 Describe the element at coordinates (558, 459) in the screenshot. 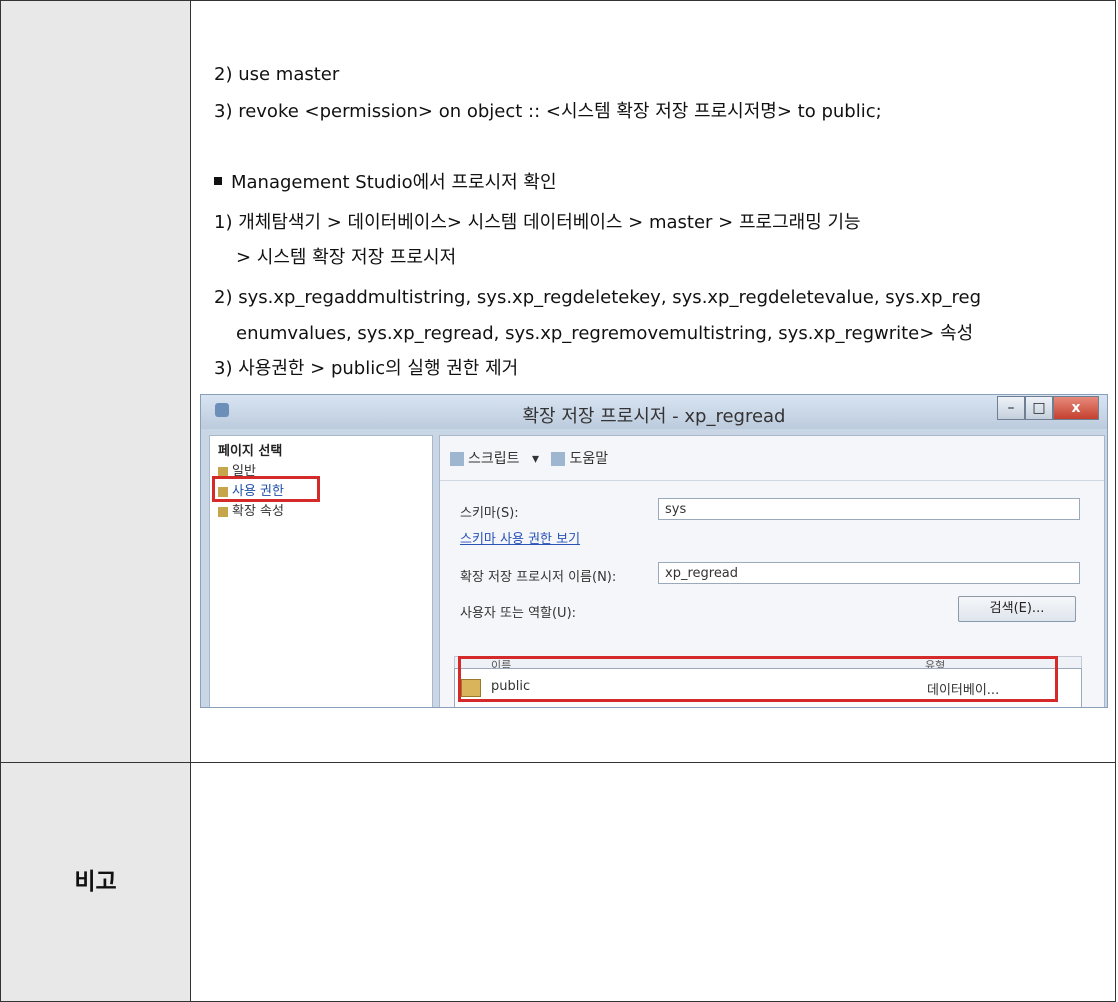

I see `help-icon` at that location.